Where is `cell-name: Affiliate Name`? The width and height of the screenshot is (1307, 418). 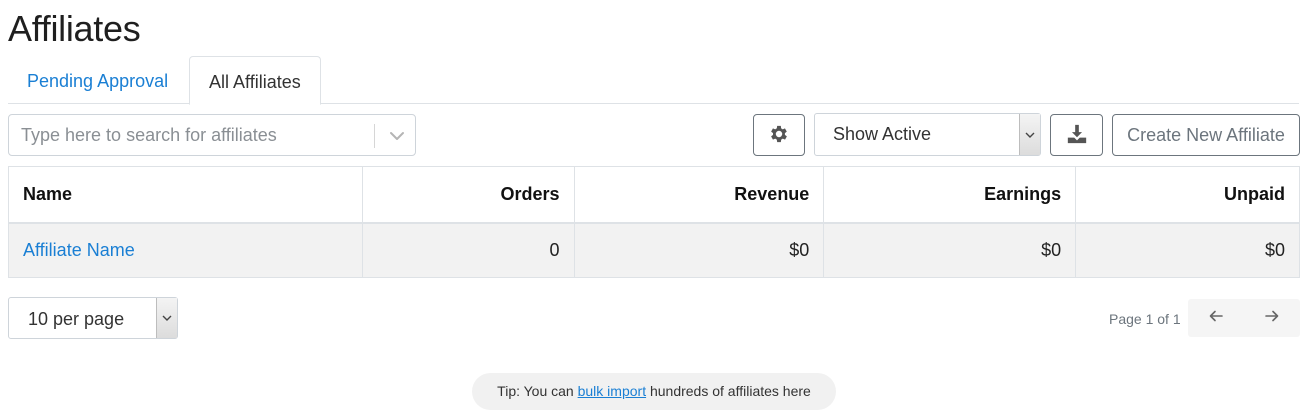
cell-name: Affiliate Name is located at coordinates (185, 250).